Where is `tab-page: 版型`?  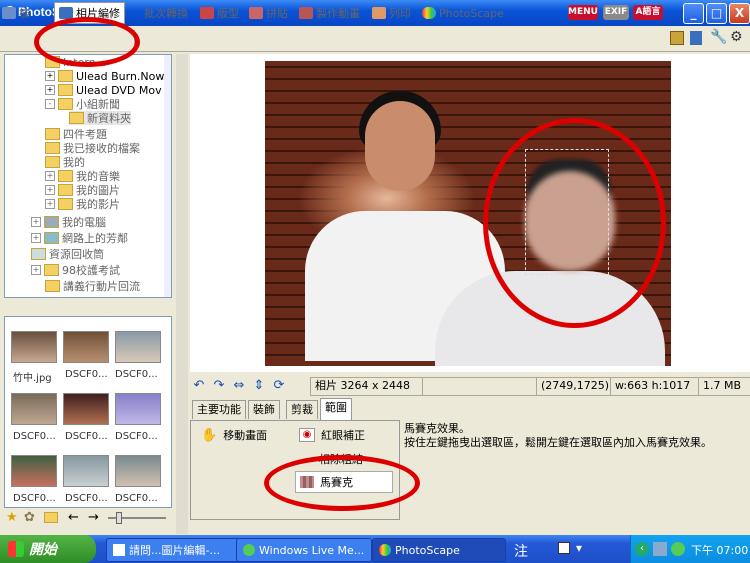 tab-page: 版型 is located at coordinates (219, 13).